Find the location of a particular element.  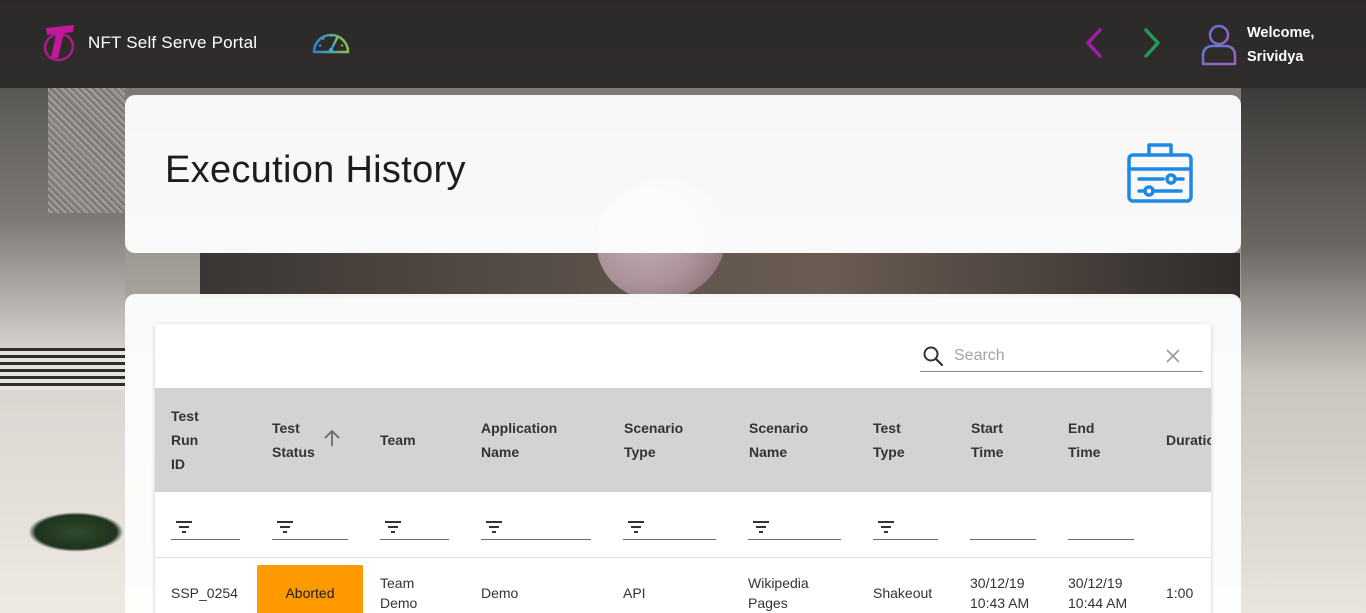

filter-application-name is located at coordinates (536, 529).